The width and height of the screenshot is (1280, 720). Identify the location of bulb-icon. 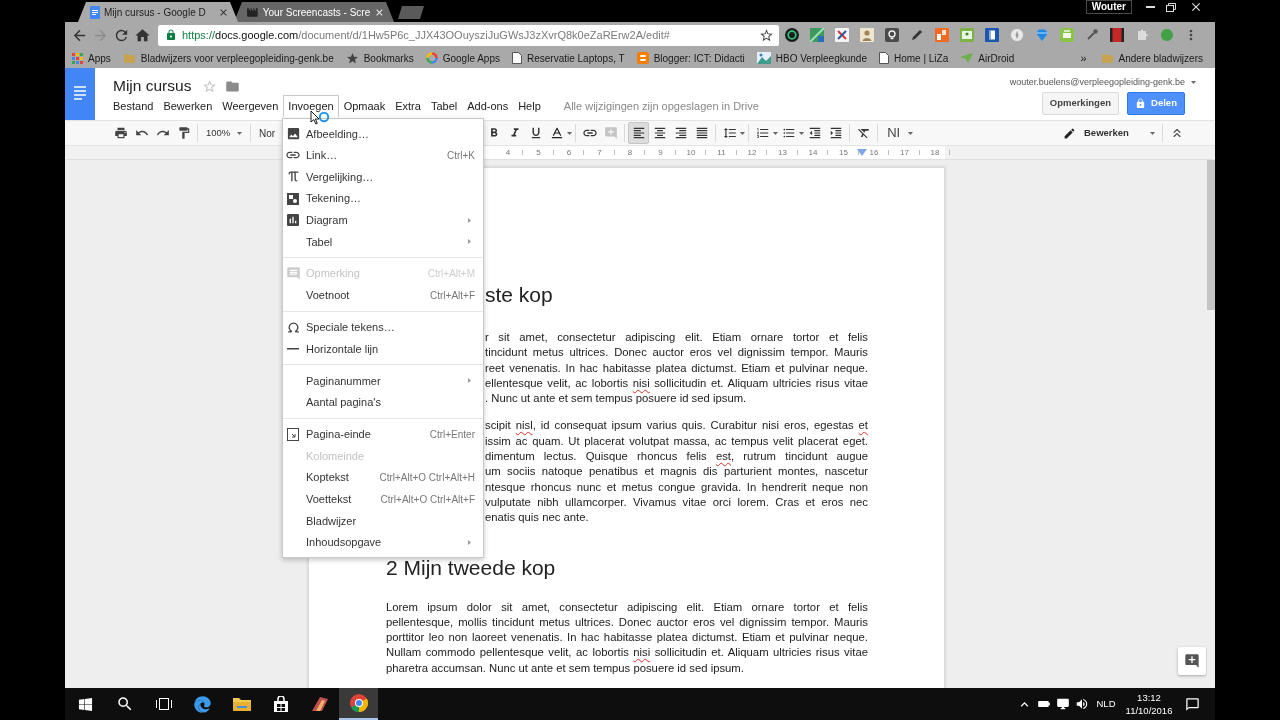
(891, 35).